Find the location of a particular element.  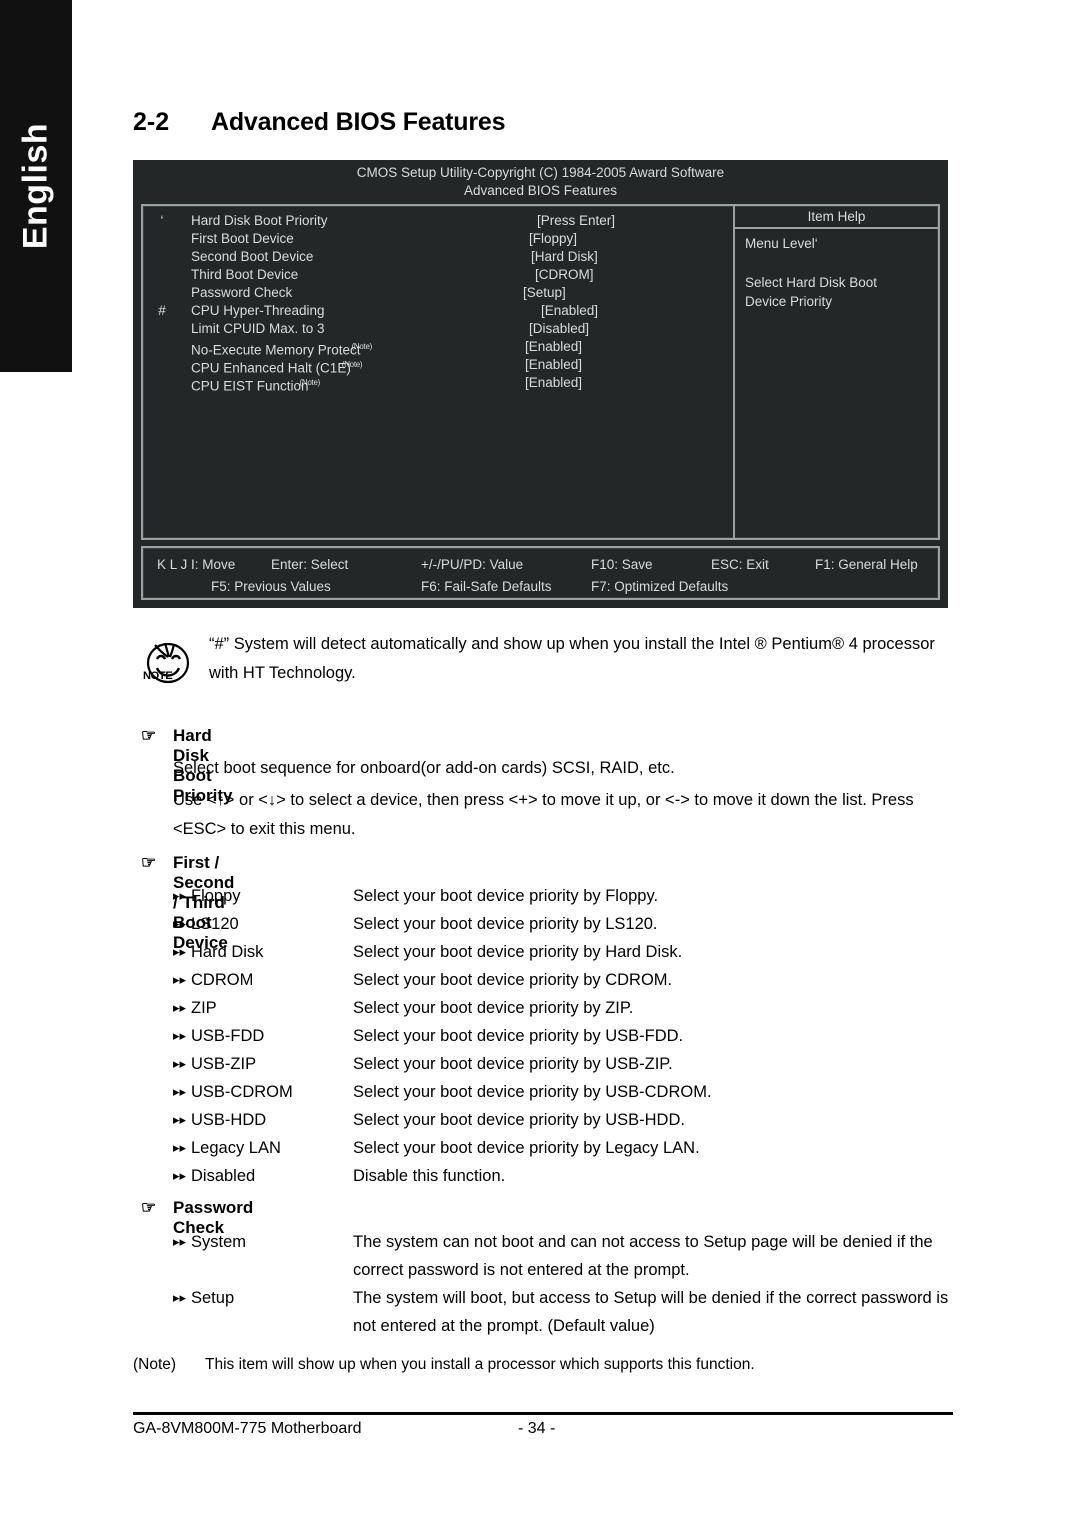

key-legend-entry: K L J I: Move is located at coordinates (196, 564).